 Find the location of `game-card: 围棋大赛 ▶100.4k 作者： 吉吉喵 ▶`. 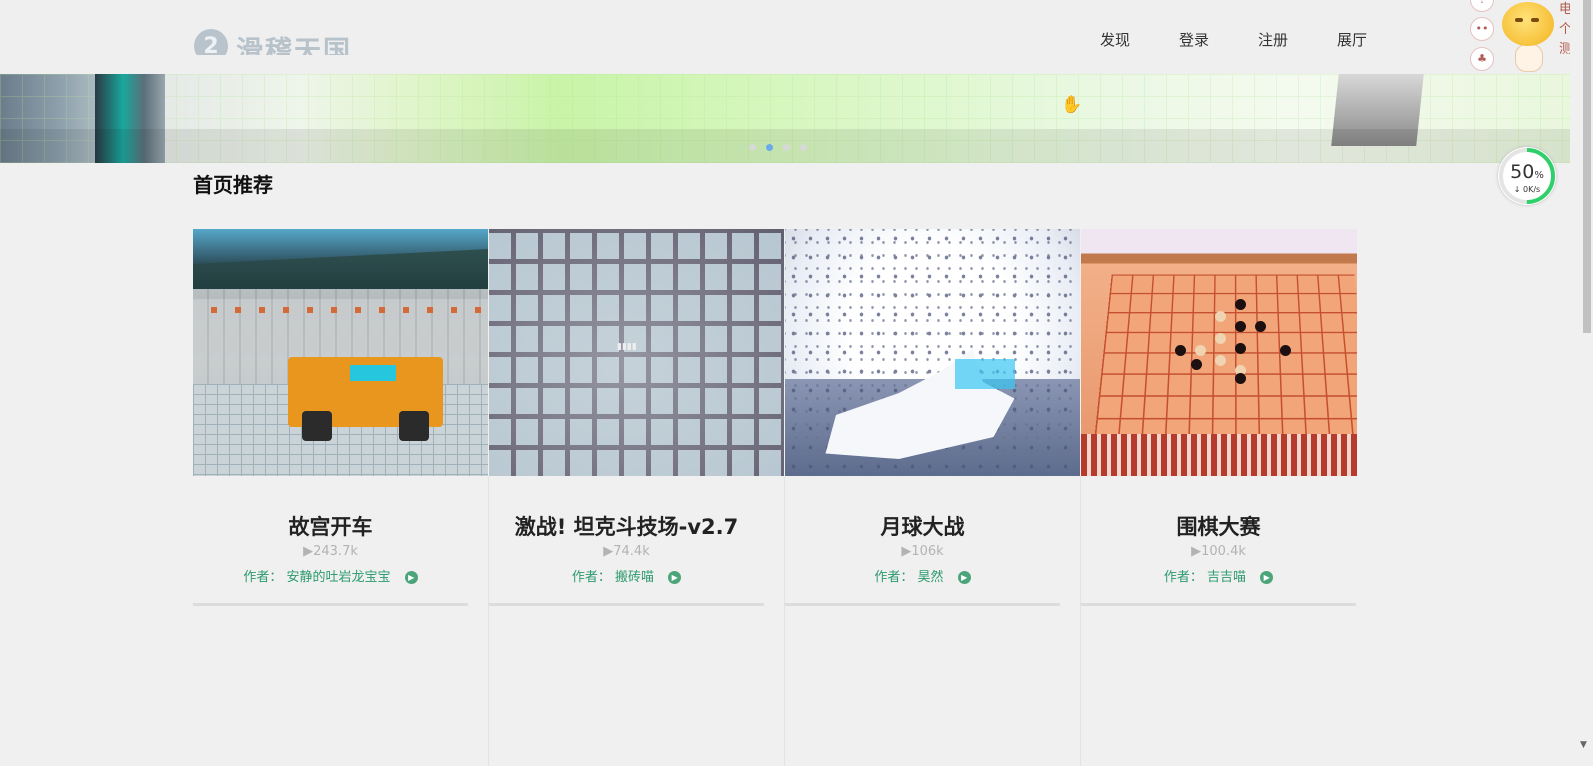

game-card: 围棋大赛 ▶100.4k 作者： 吉吉喵 ▶ is located at coordinates (1219, 494).